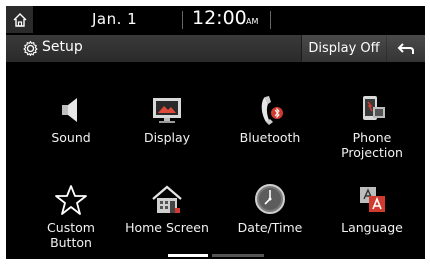 The image size is (430, 264). Describe the element at coordinates (71, 200) in the screenshot. I see `star-icon` at that location.